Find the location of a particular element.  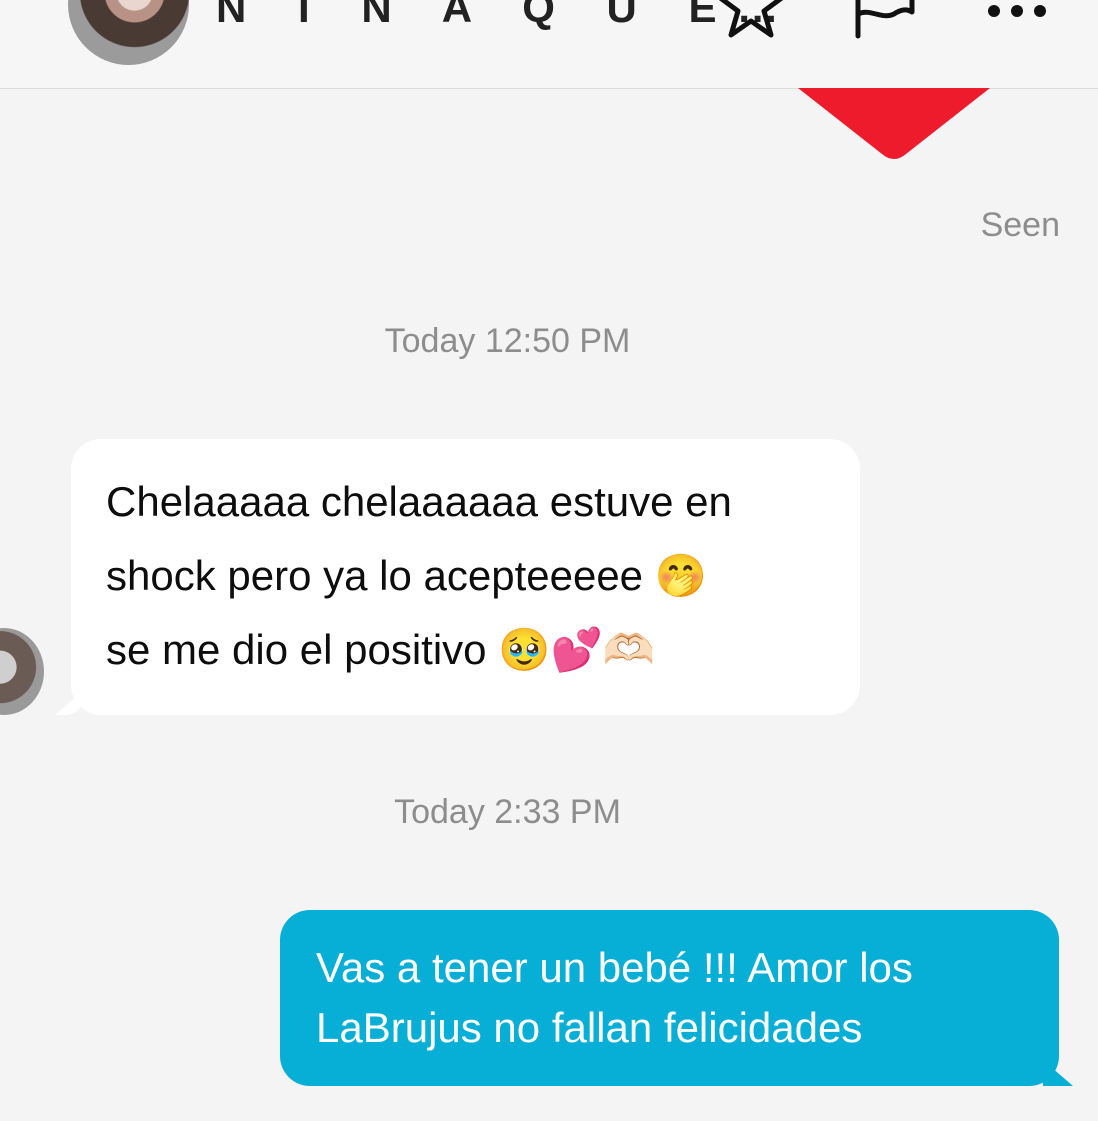

contact-avatar is located at coordinates (128, 32).